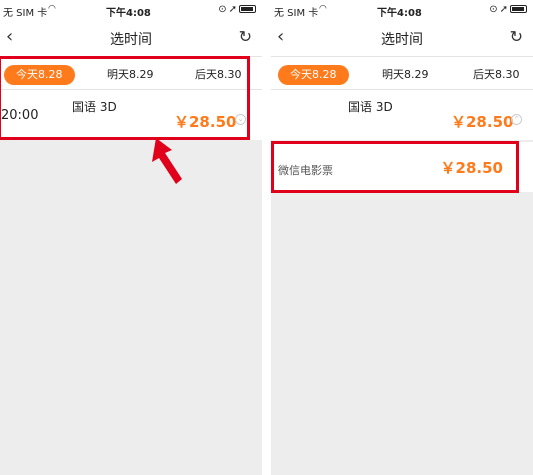 The image size is (533, 475). What do you see at coordinates (266, 237) in the screenshot?
I see `screen-divider` at bounding box center [266, 237].